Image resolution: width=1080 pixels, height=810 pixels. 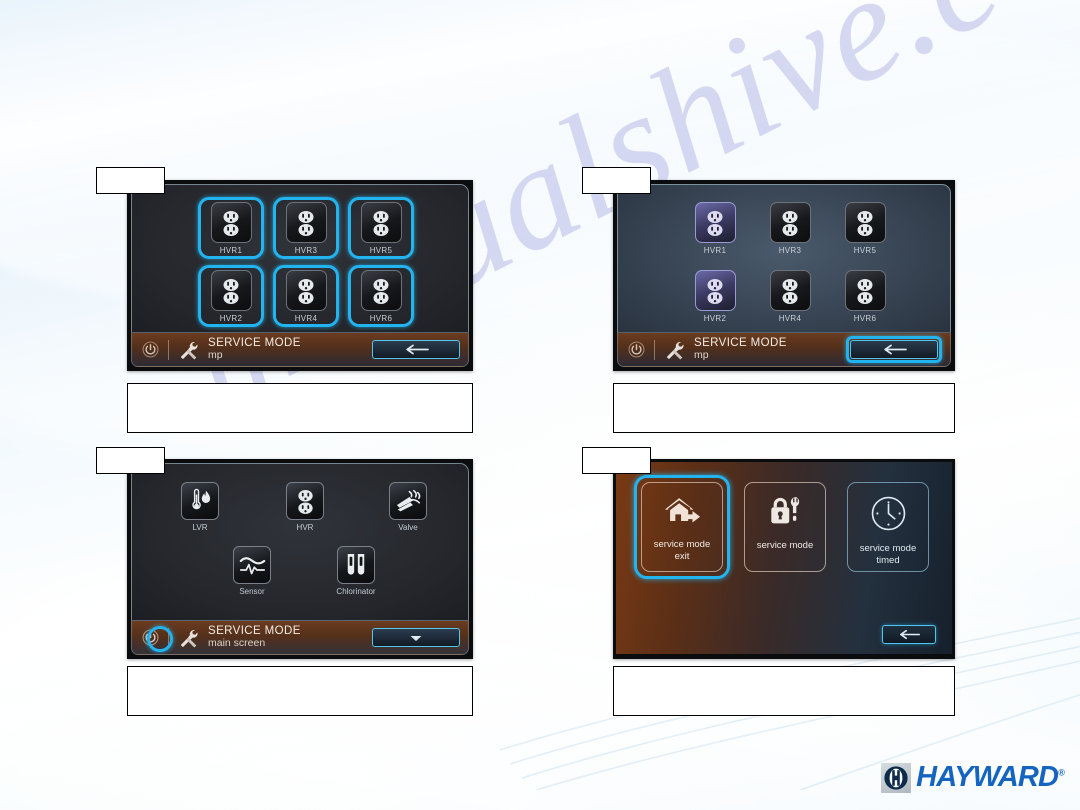 What do you see at coordinates (990, 777) in the screenshot?
I see `hayward-wordmark: HAYWARD®` at bounding box center [990, 777].